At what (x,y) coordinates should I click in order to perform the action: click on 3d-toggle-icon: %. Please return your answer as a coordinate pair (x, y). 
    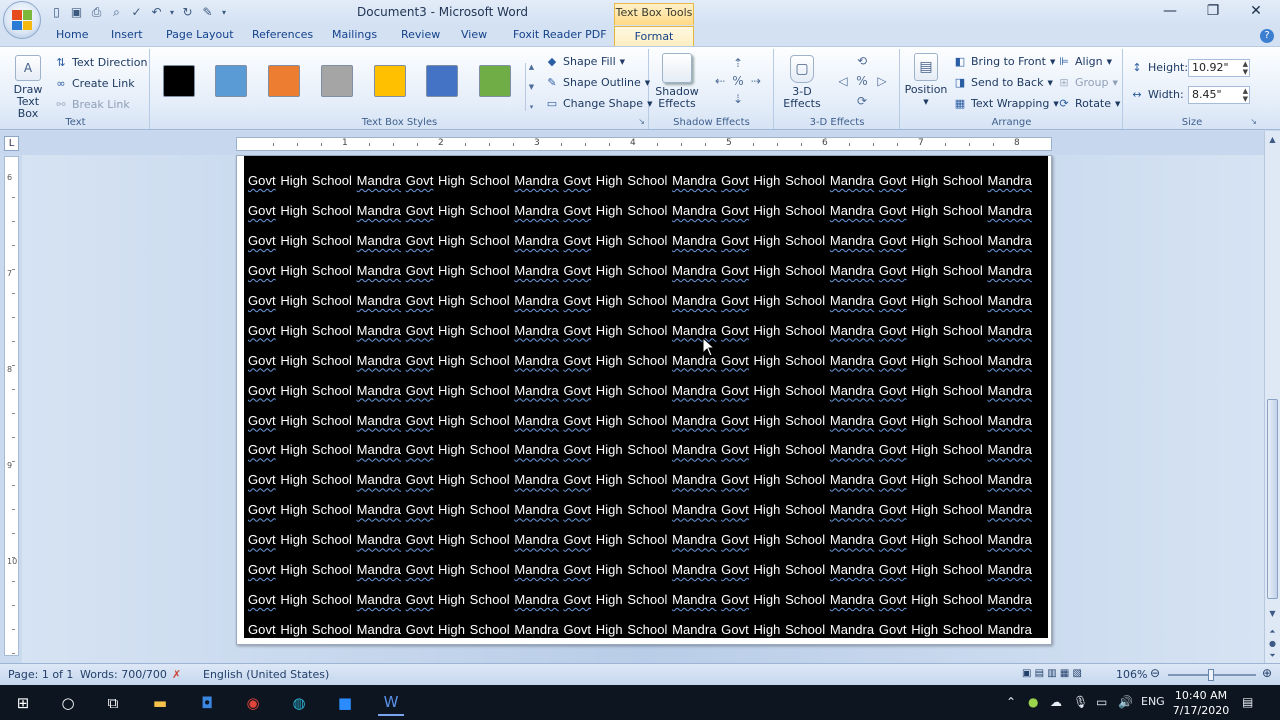
    Looking at the image, I should click on (862, 81).